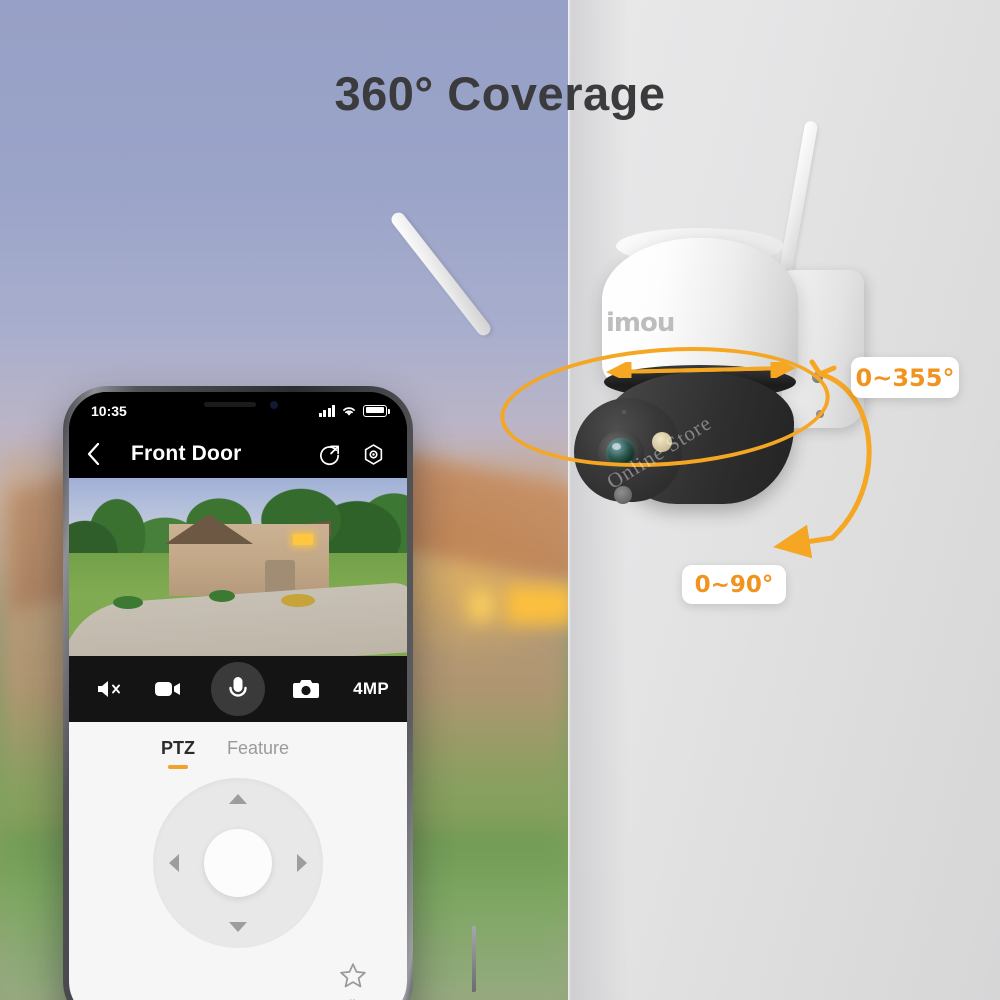 This screenshot has width=1000, height=1000. What do you see at coordinates (349, 411) in the screenshot?
I see `wifi-icon` at bounding box center [349, 411].